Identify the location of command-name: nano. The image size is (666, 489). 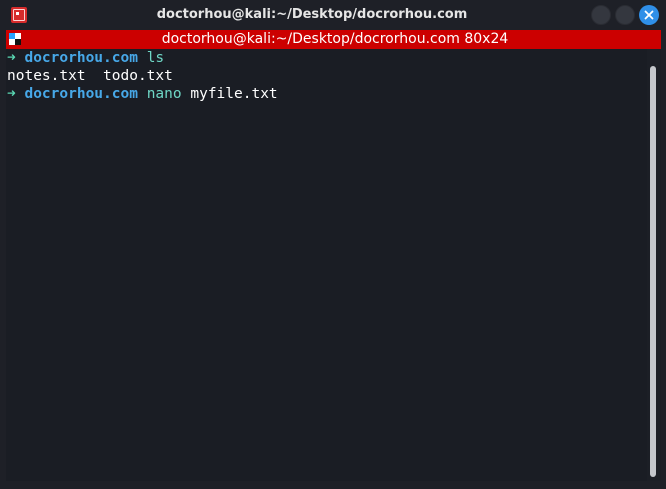
(164, 94).